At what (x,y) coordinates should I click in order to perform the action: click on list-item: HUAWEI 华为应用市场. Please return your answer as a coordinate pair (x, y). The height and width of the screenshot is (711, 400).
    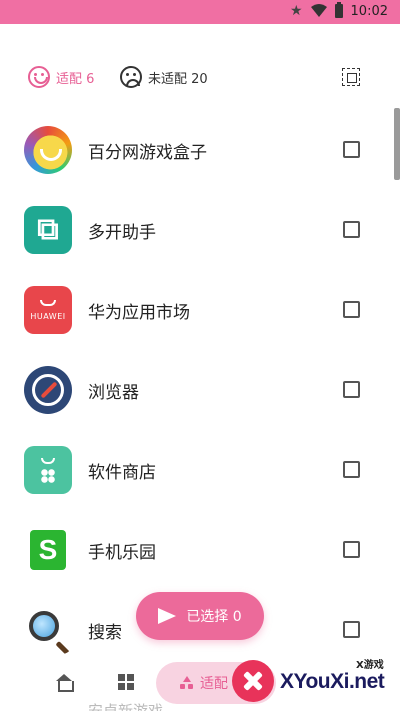
    Looking at the image, I should click on (200, 310).